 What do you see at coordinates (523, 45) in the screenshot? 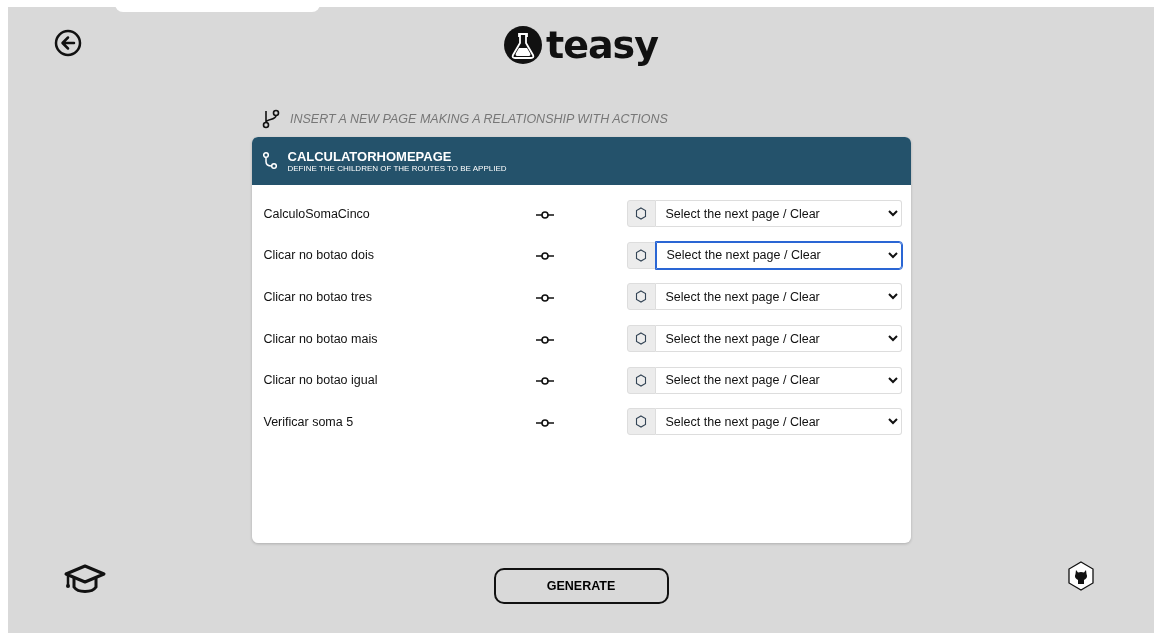
I see `flask-icon` at bounding box center [523, 45].